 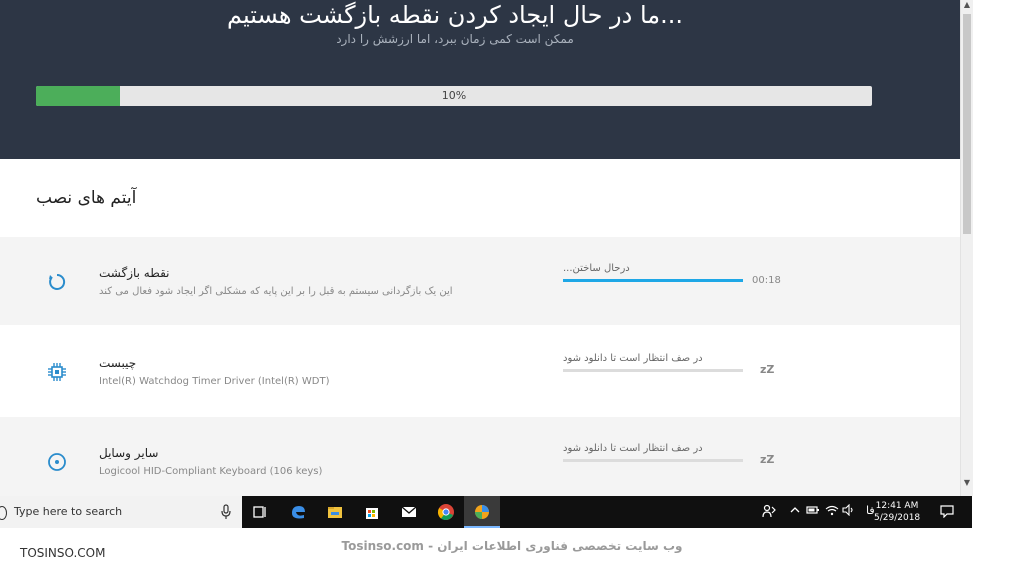 What do you see at coordinates (849, 511) in the screenshot?
I see `volume-icon` at bounding box center [849, 511].